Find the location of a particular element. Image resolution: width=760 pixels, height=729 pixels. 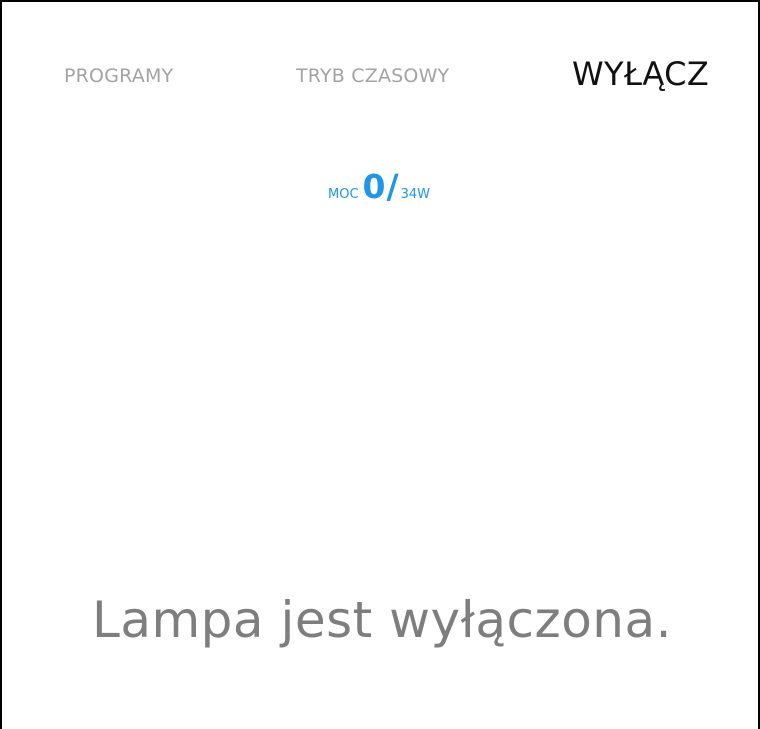

power-readout: MOC 0 / 34W is located at coordinates (379, 186).